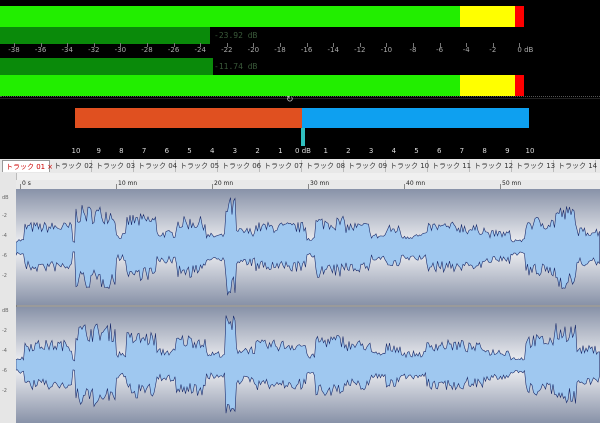 Image resolution: width=600 pixels, height=423 pixels. I want to click on tab-label: トラック 11, so click(452, 166).